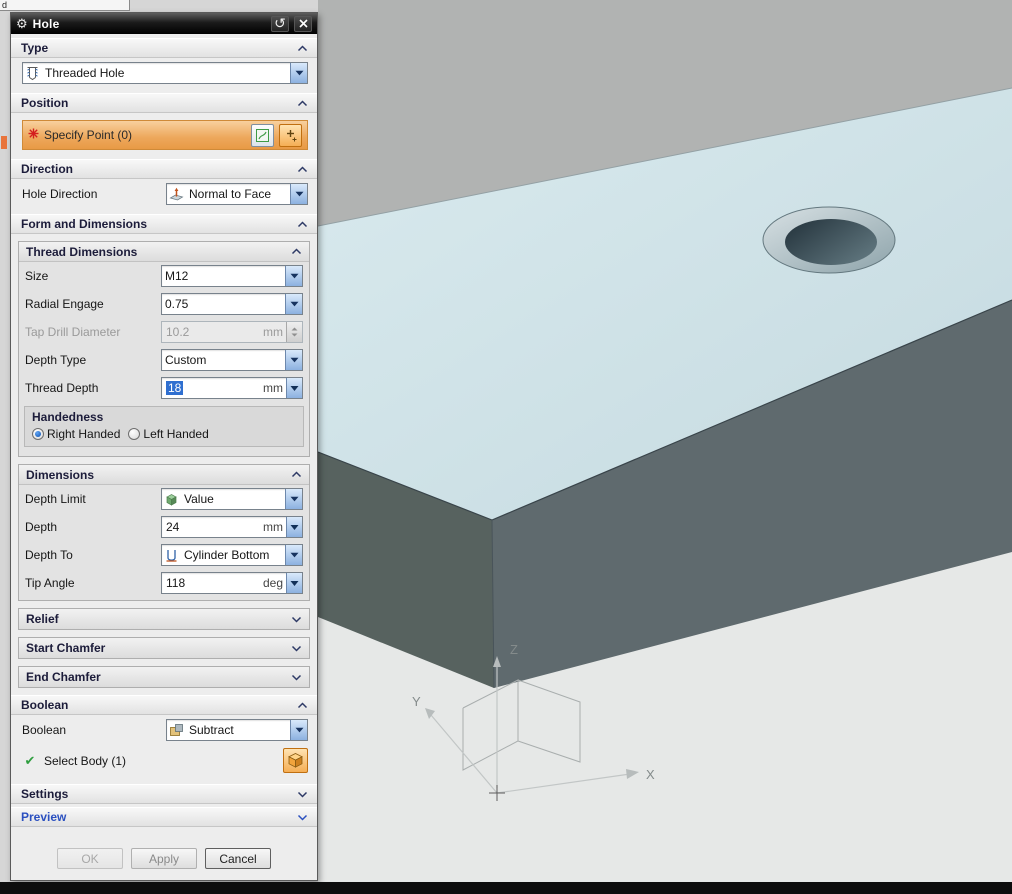 Image resolution: width=1012 pixels, height=894 pixels. I want to click on right-handed-radio: Right Handed, so click(76, 434).